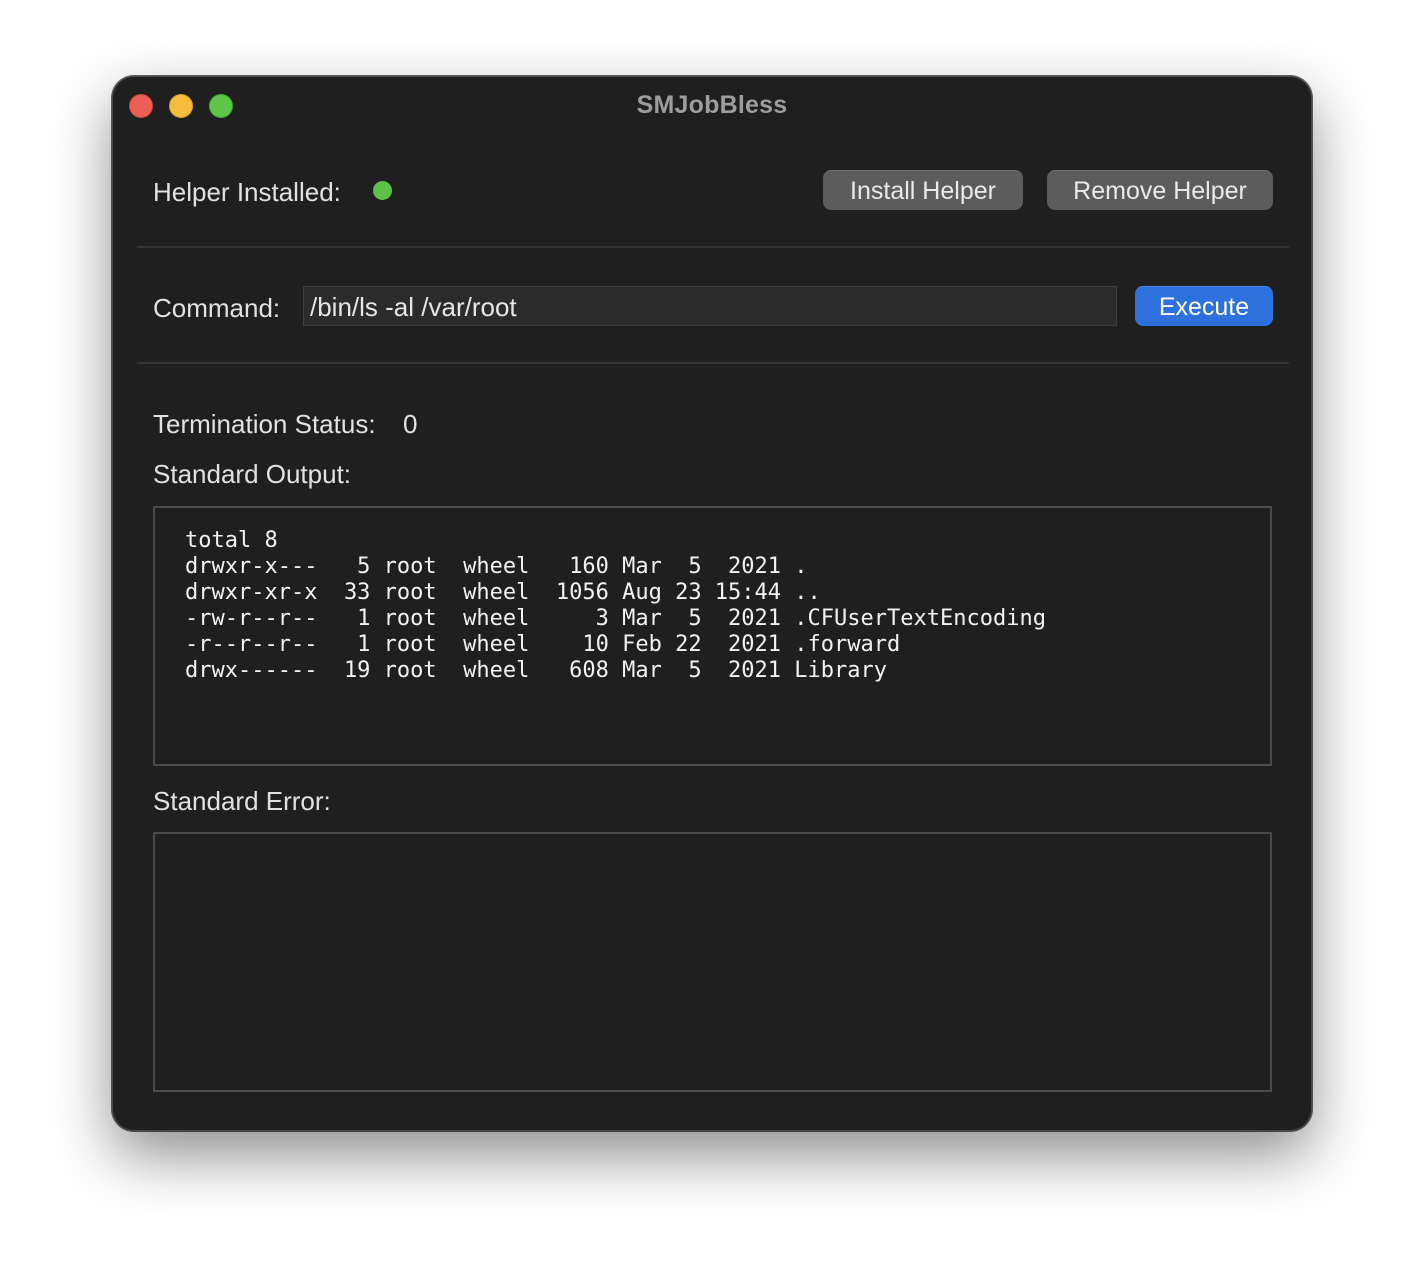 Image resolution: width=1424 pixels, height=1280 pixels. I want to click on command-input: /bin/ls -al /var/root, so click(710, 306).